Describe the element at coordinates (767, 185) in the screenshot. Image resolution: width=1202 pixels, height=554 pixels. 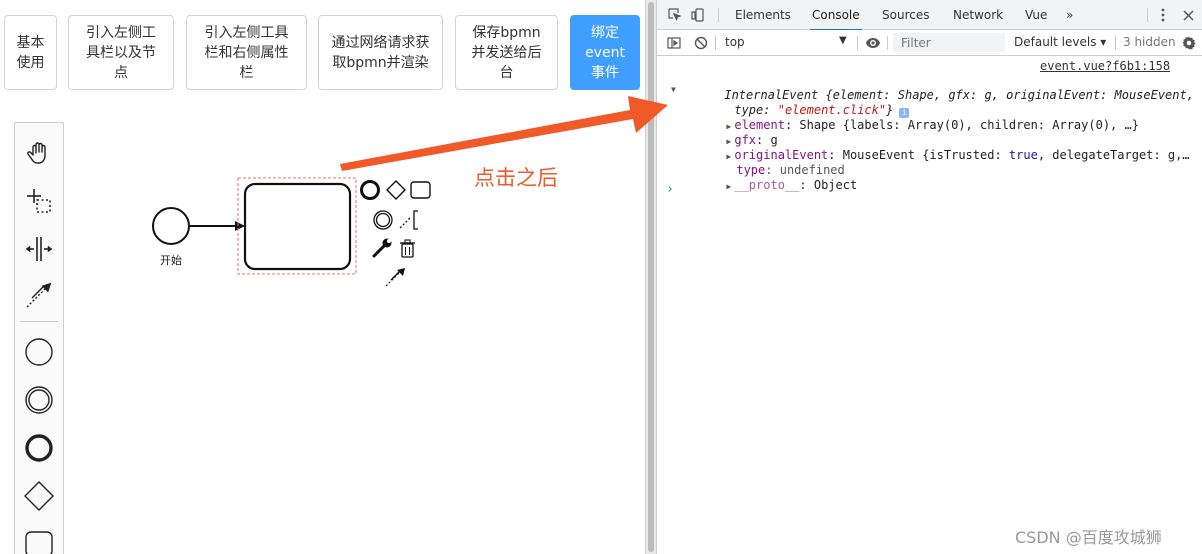
I see `prop-key: __proto__` at that location.